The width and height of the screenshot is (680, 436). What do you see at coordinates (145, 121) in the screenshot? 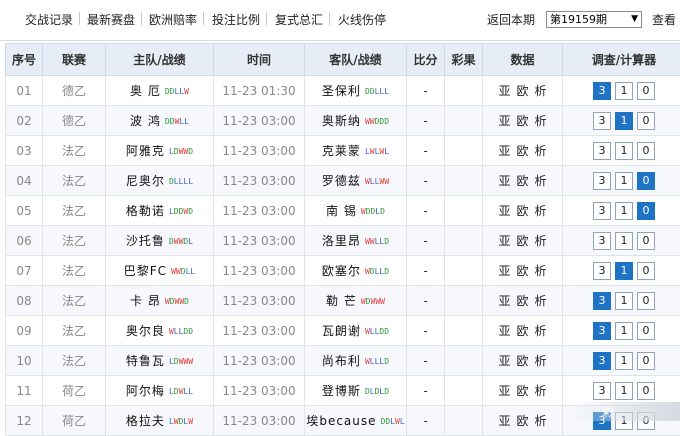
I see `home-team-name: 波 鸿` at bounding box center [145, 121].